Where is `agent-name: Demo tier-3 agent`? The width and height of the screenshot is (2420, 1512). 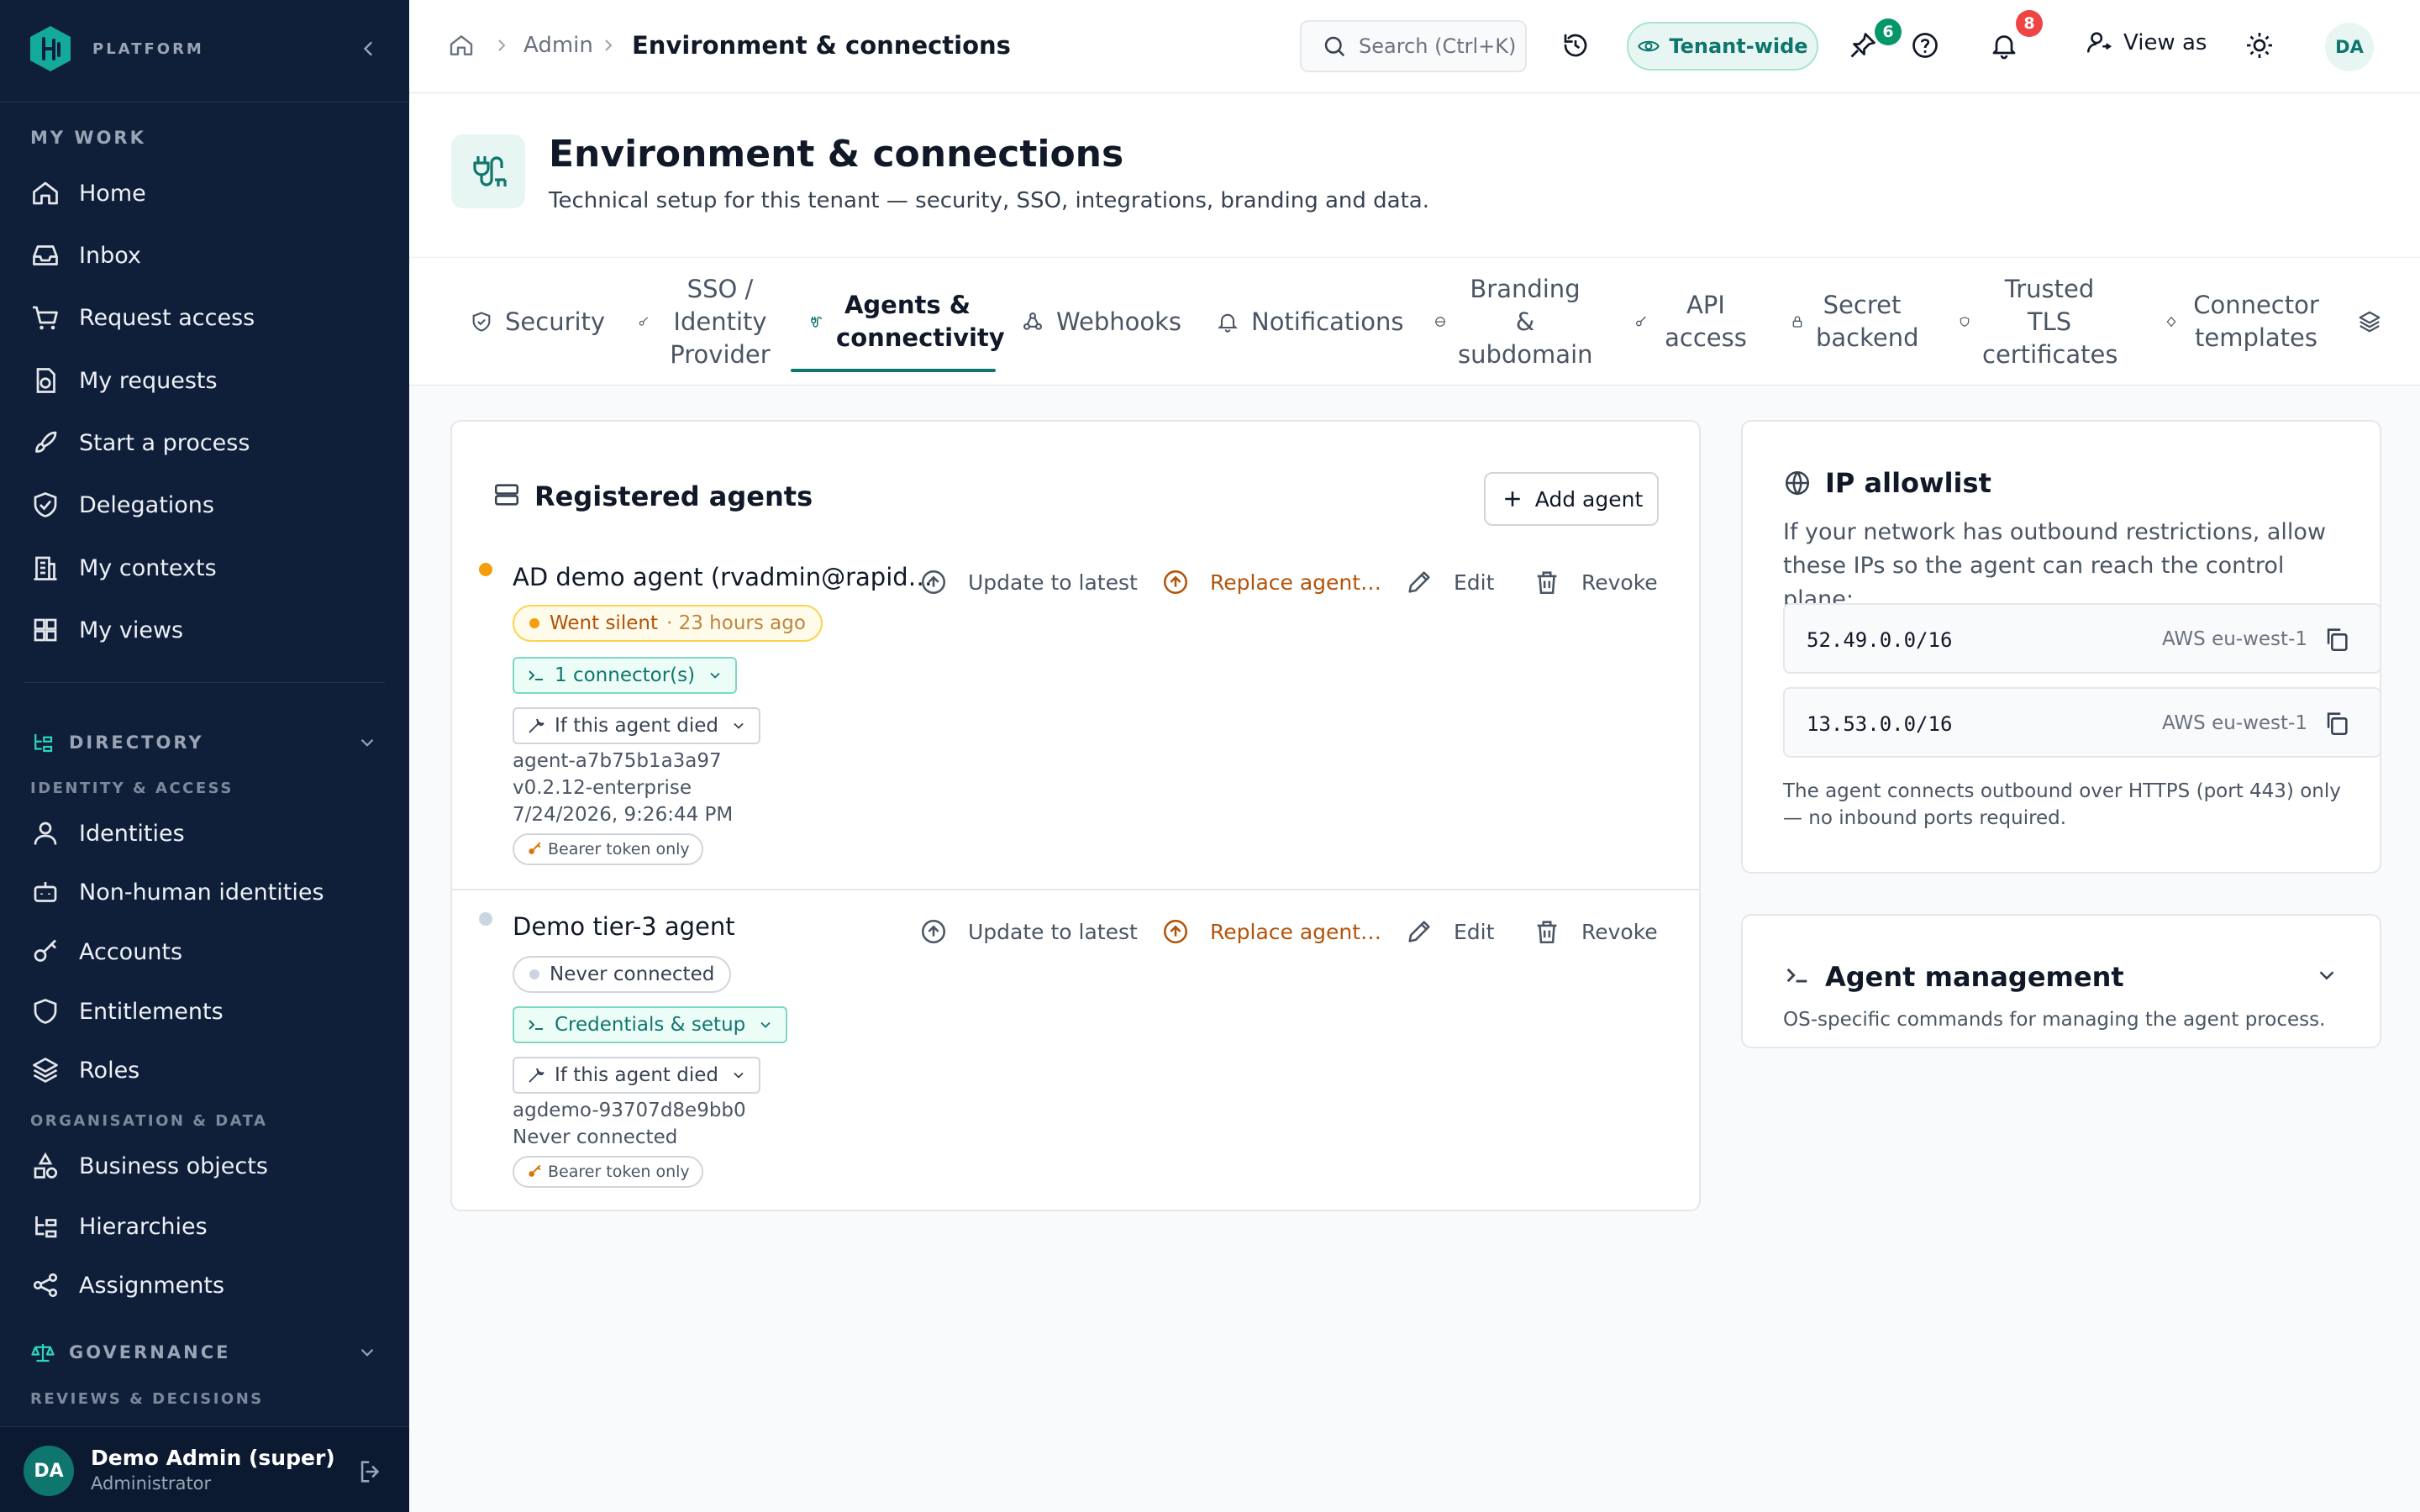 agent-name: Demo tier-3 agent is located at coordinates (624, 926).